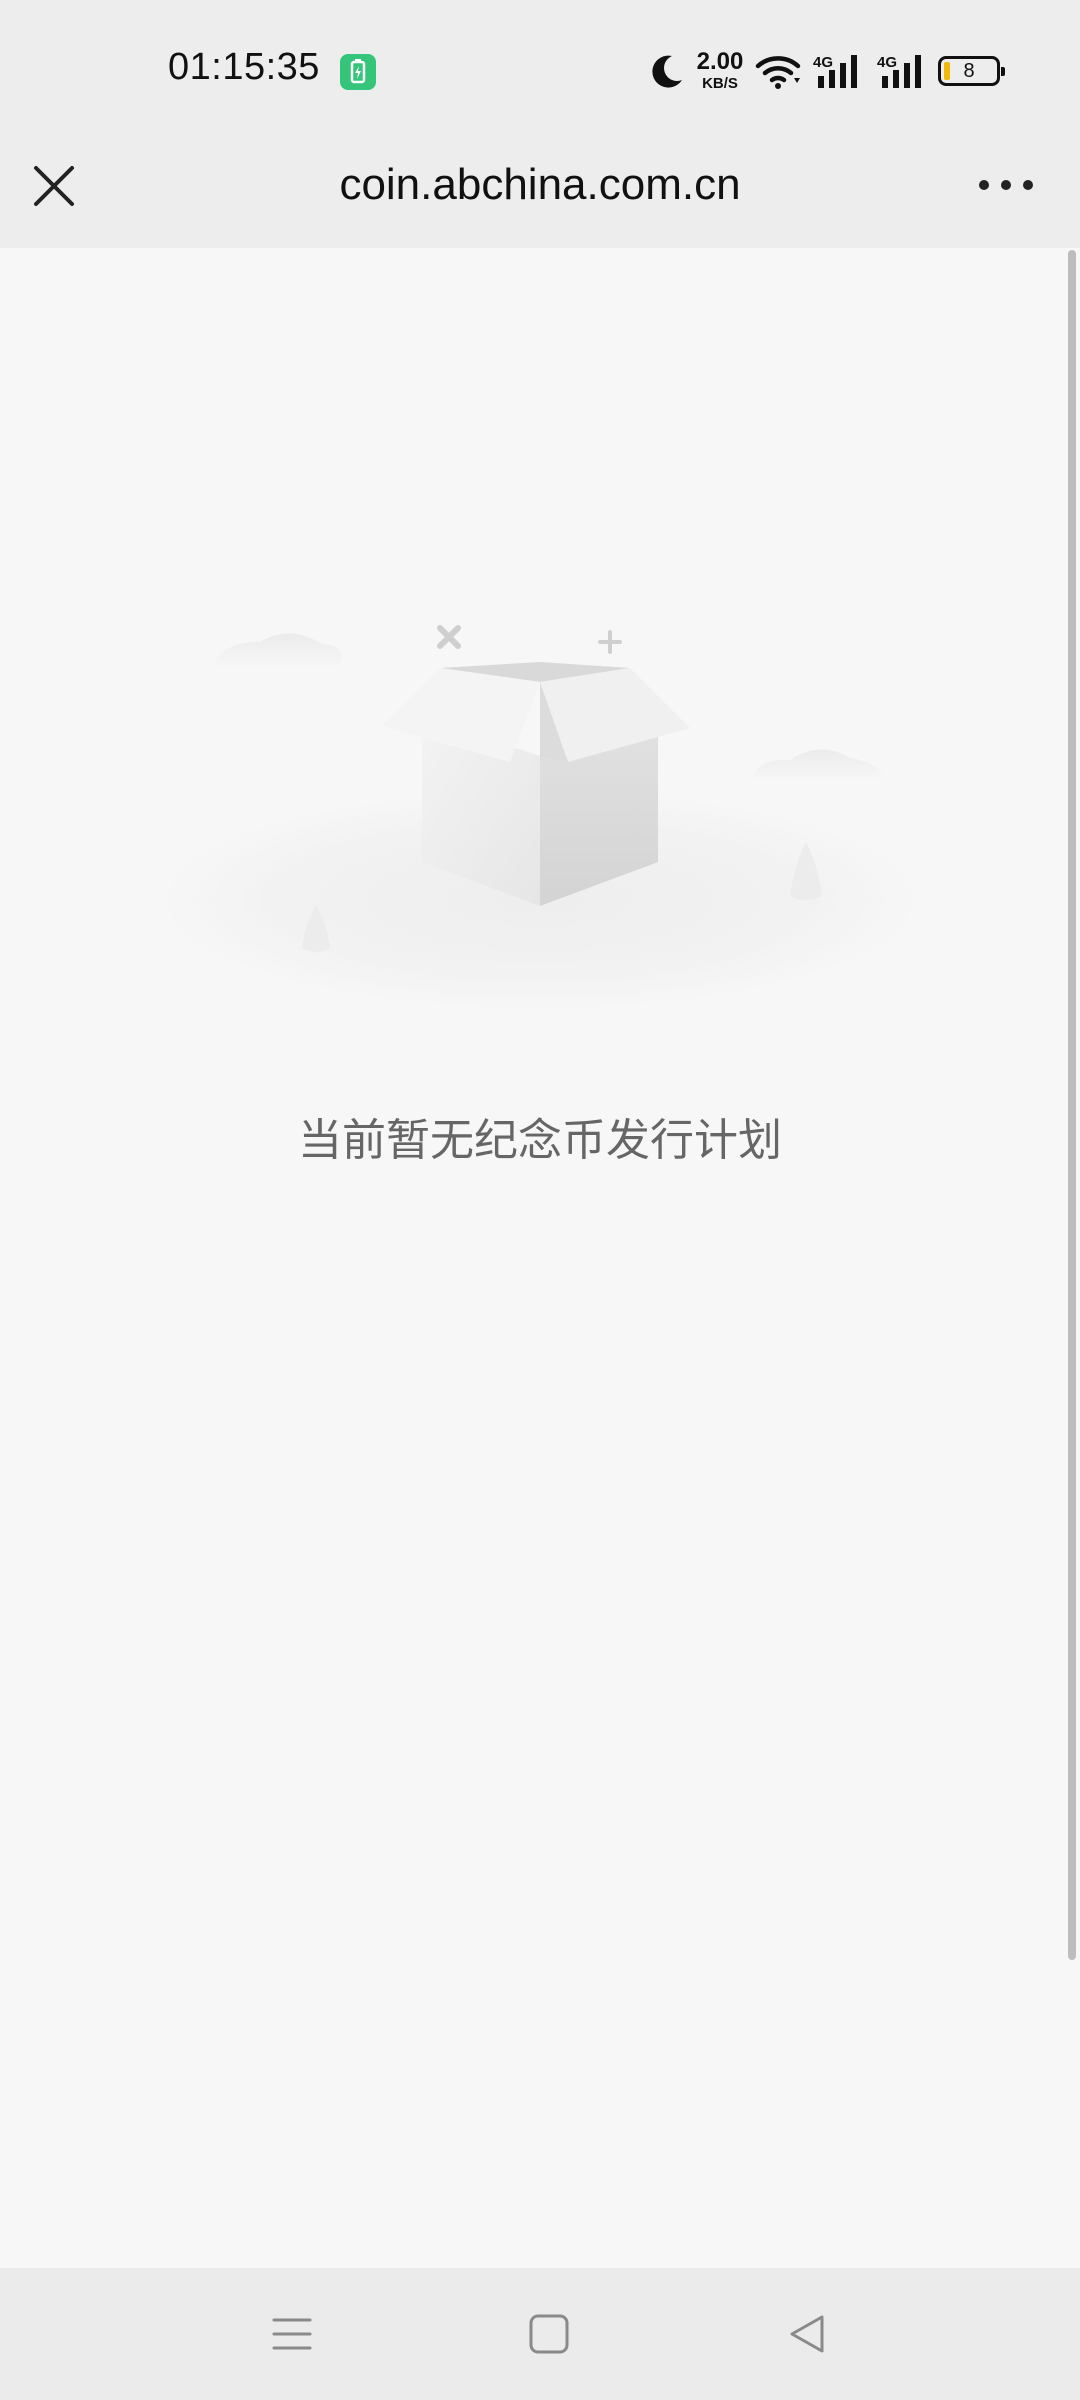 The height and width of the screenshot is (2400, 1080). Describe the element at coordinates (540, 184) in the screenshot. I see `page-title: coin.abchina.com.cn` at that location.